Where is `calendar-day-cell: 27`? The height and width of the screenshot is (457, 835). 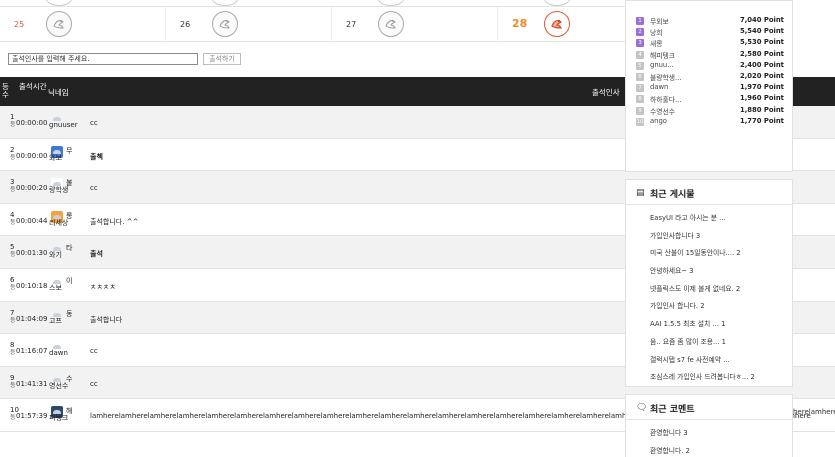
calendar-day-cell: 27 is located at coordinates (415, 24).